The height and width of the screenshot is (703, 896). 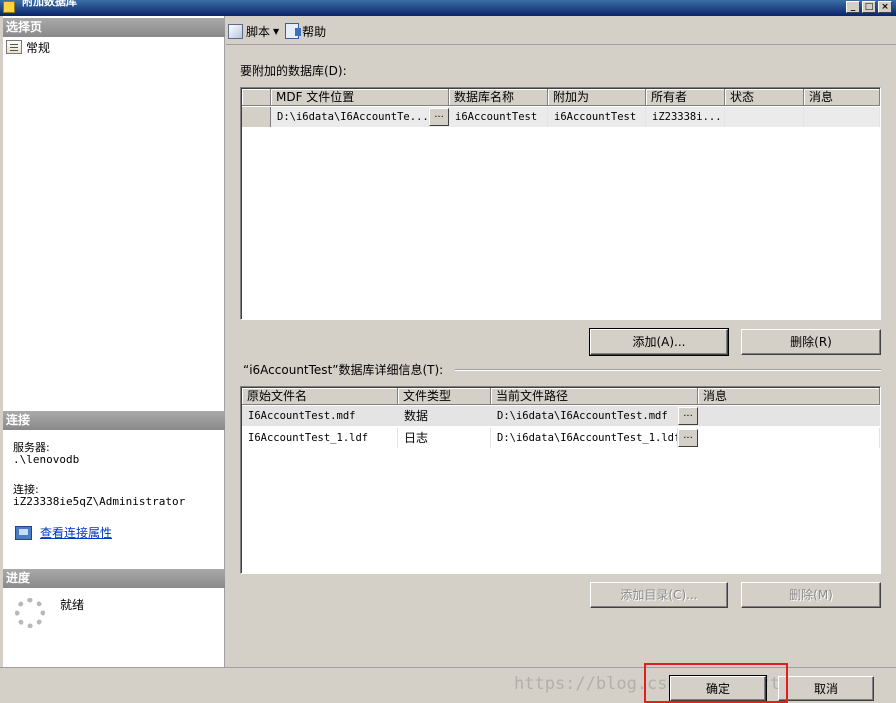 What do you see at coordinates (584, 438) in the screenshot?
I see `current-file-path-cell: D:\i6data\I6AccountTest_1.ldf` at bounding box center [584, 438].